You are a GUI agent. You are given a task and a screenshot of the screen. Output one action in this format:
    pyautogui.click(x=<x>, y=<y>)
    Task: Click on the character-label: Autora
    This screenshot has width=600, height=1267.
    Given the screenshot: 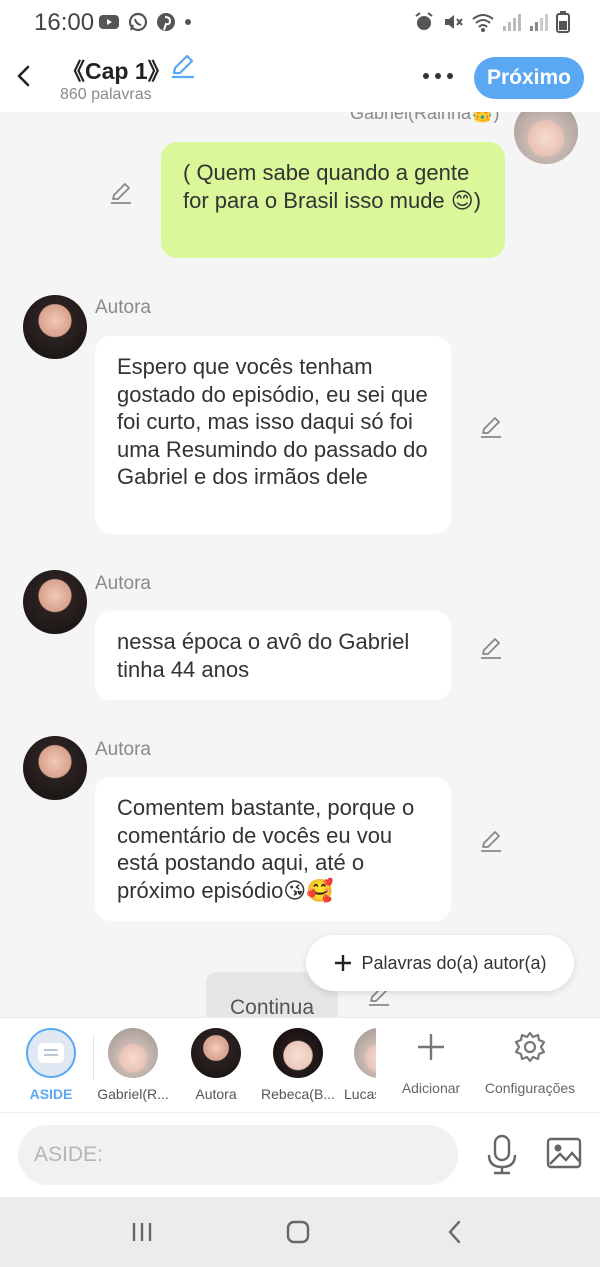 What is the action you would take?
    pyautogui.click(x=216, y=1094)
    